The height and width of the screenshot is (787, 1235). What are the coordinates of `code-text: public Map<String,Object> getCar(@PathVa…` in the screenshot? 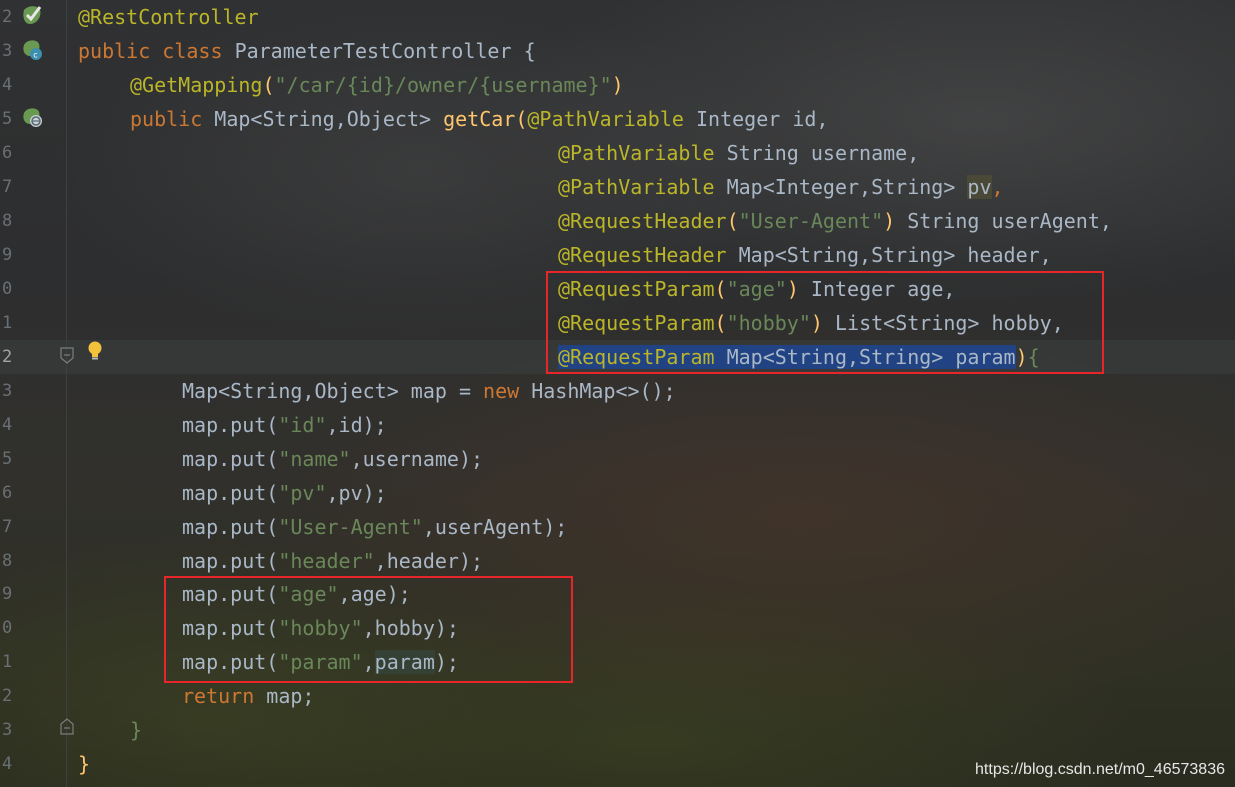 It's located at (479, 119).